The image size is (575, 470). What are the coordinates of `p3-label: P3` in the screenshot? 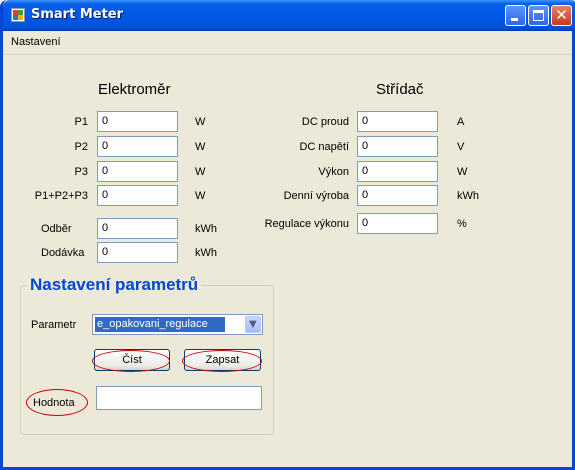 It's located at (81, 172).